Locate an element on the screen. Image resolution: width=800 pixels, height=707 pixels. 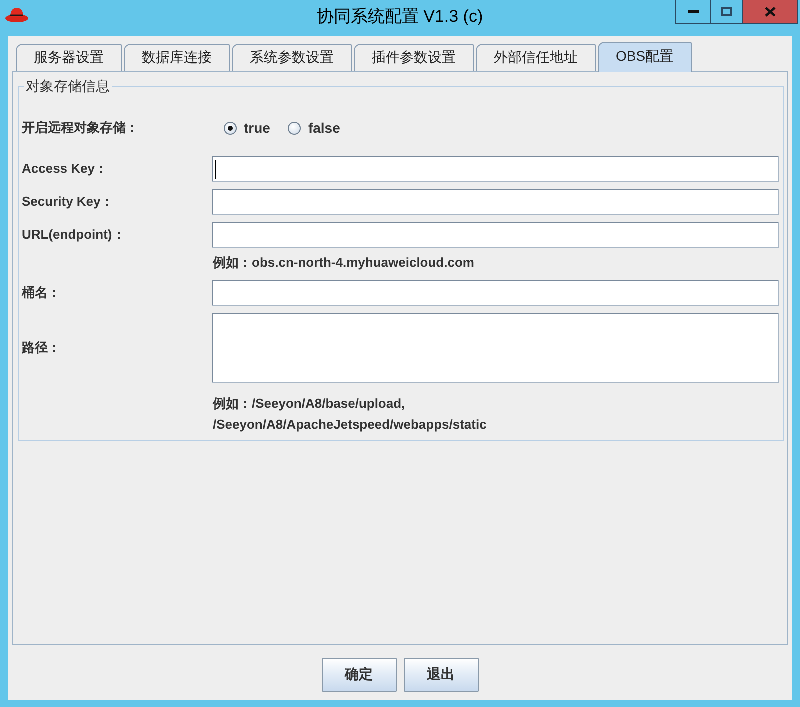
window-title: 协同系统配置 V1.3 (c) is located at coordinates (400, 17).